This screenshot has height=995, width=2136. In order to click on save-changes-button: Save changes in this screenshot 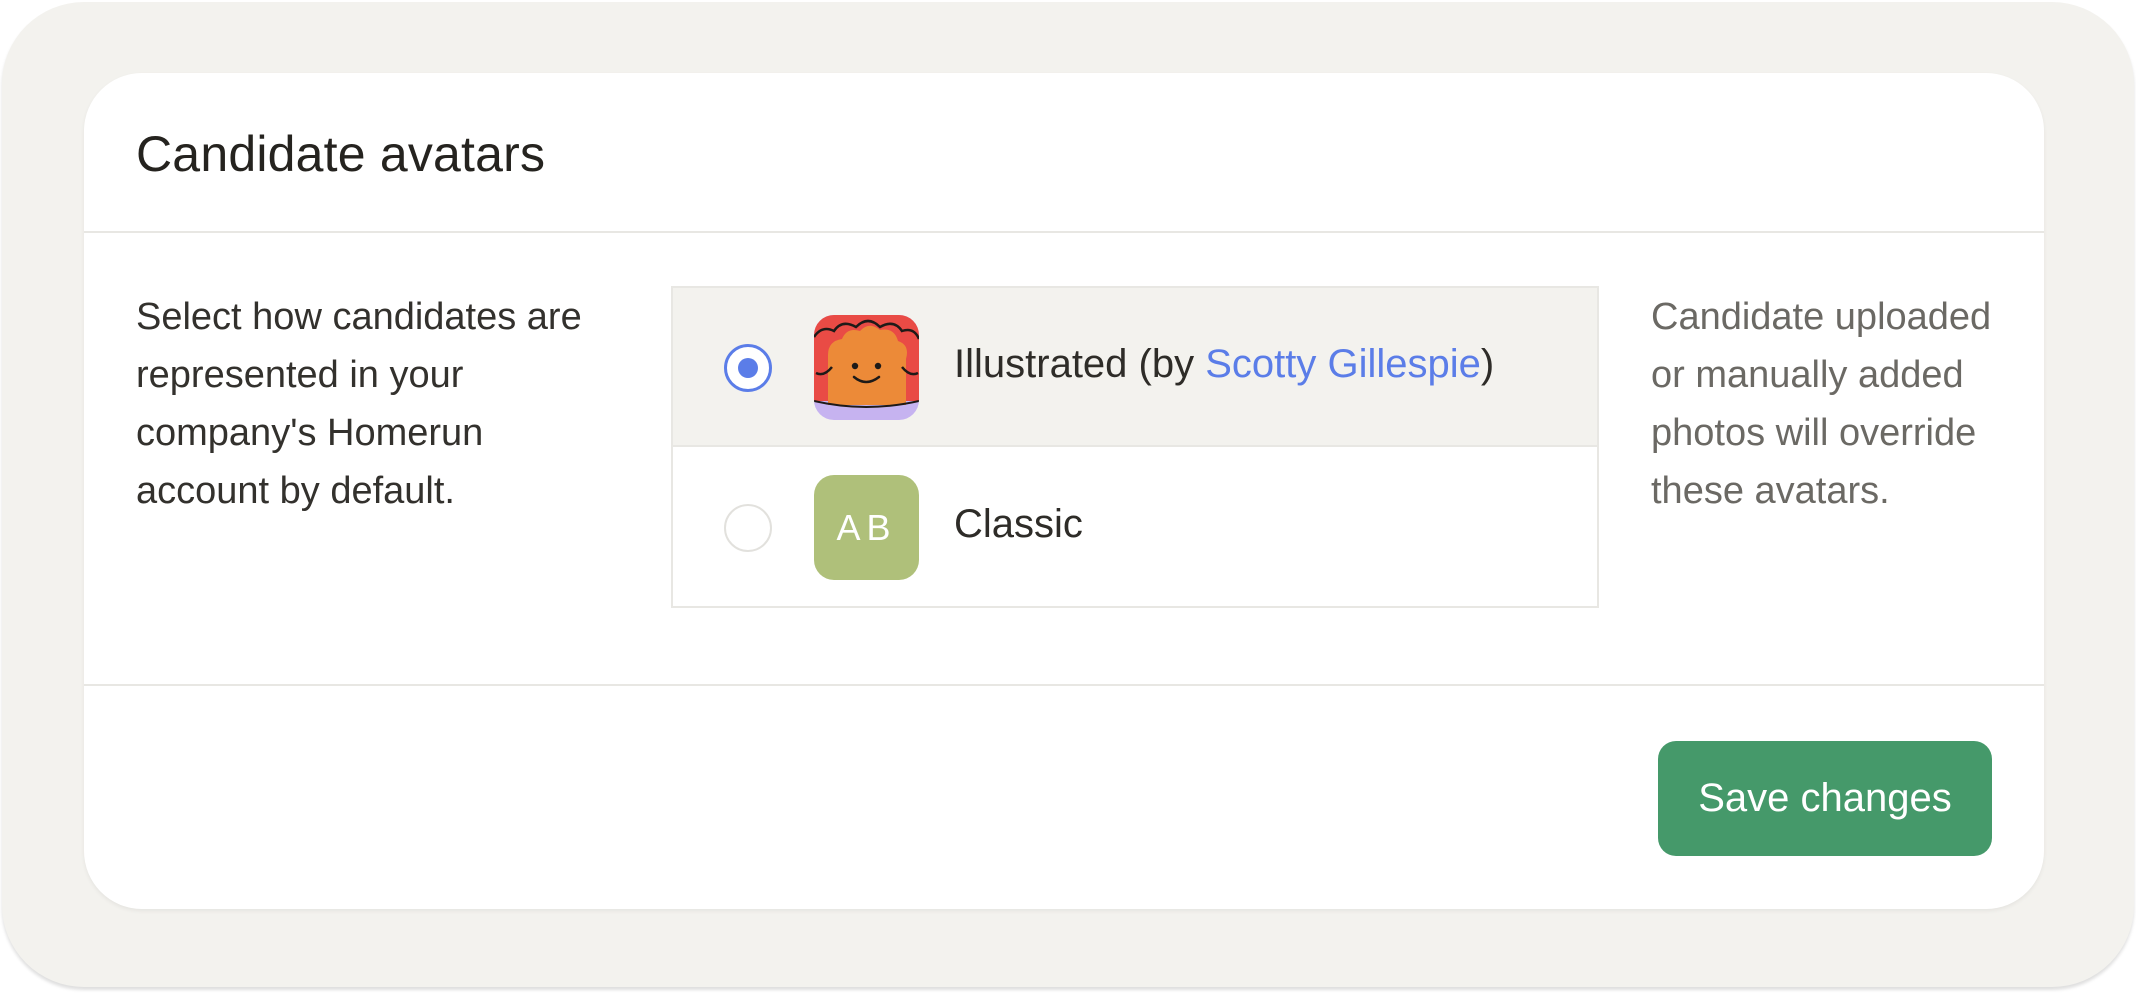, I will do `click(1825, 798)`.